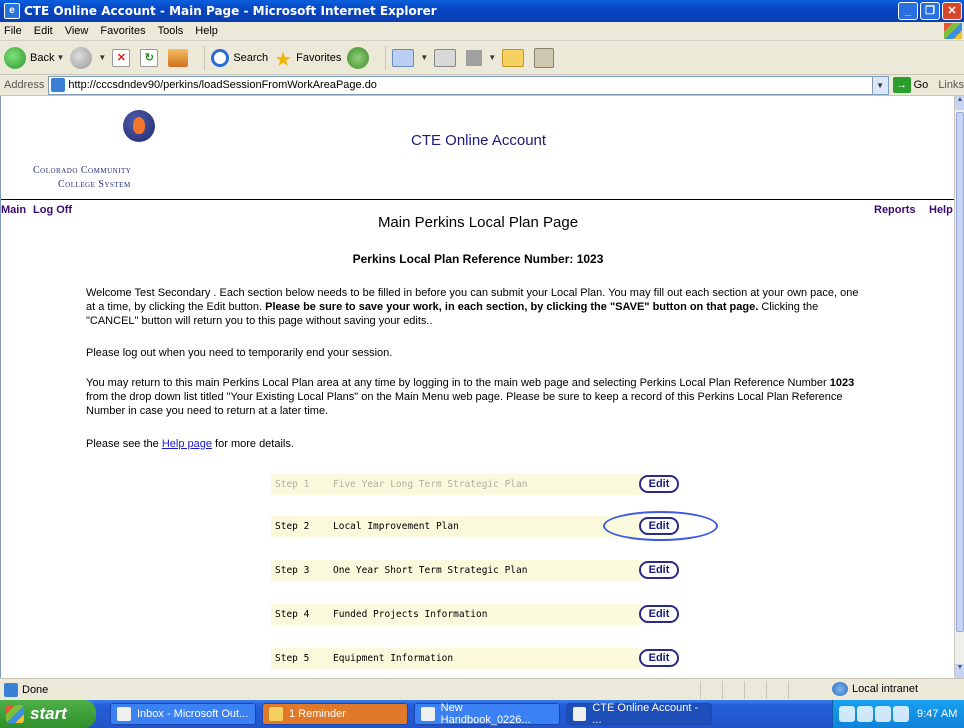  I want to click on edit-page-button: ▼, so click(481, 57).